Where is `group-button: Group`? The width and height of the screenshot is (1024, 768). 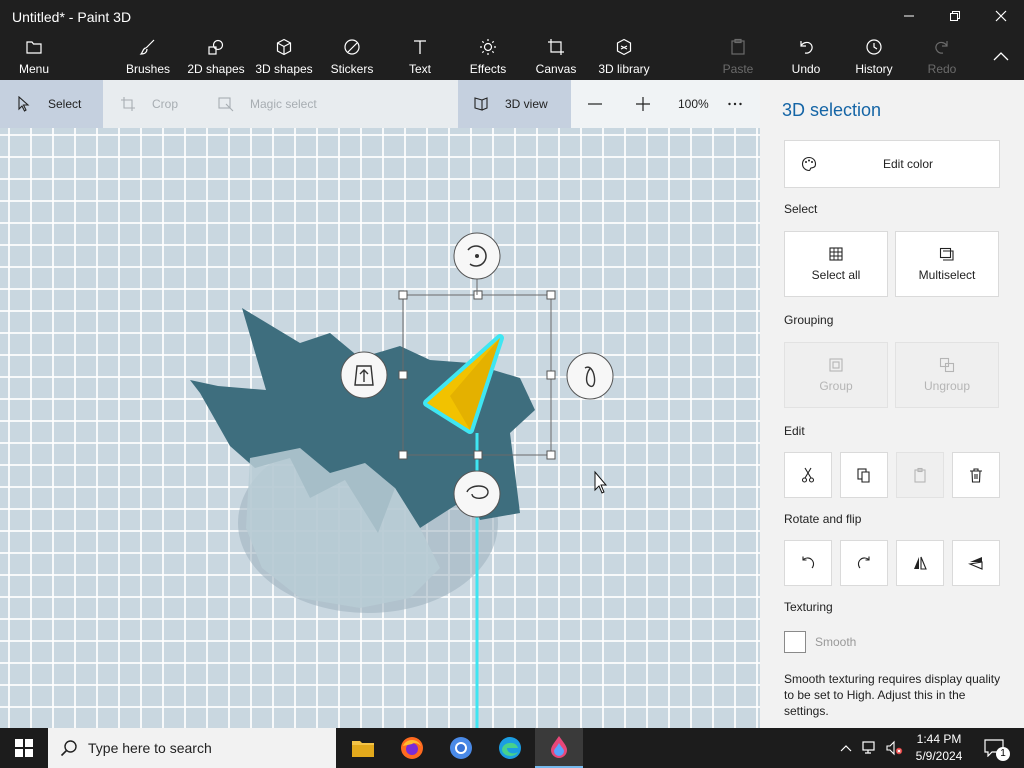 group-button: Group is located at coordinates (836, 375).